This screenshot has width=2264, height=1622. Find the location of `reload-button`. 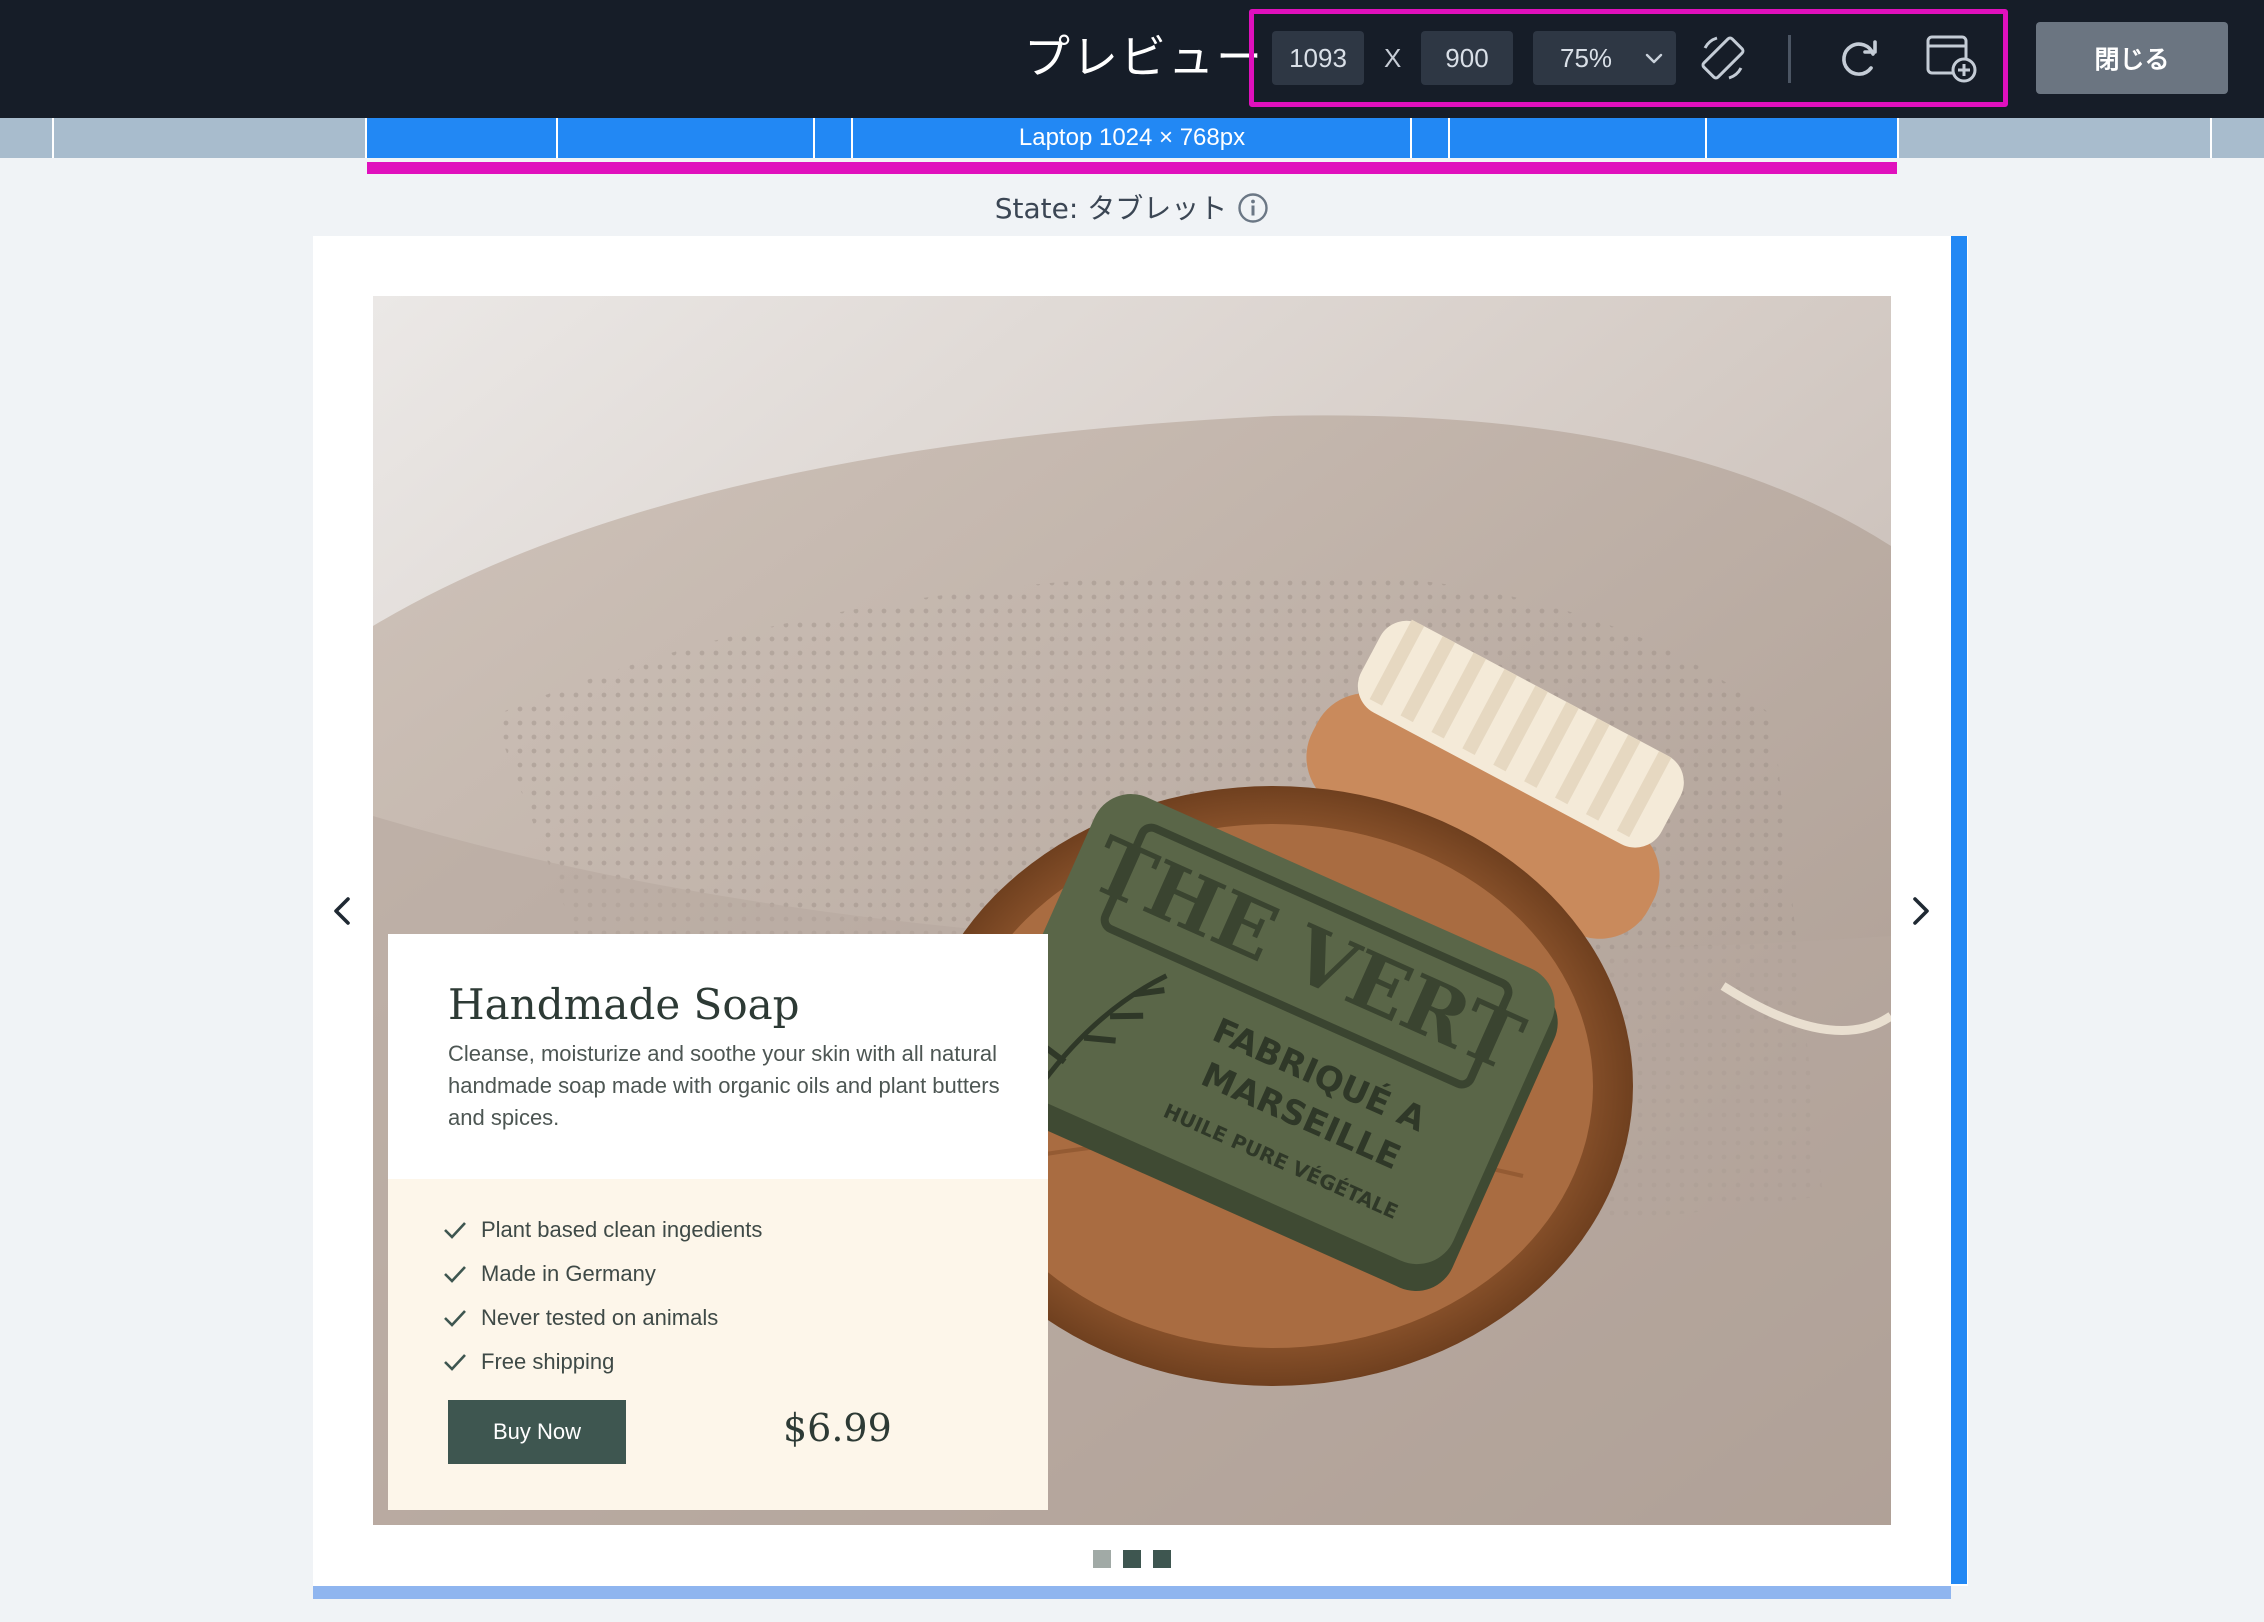

reload-button is located at coordinates (1859, 58).